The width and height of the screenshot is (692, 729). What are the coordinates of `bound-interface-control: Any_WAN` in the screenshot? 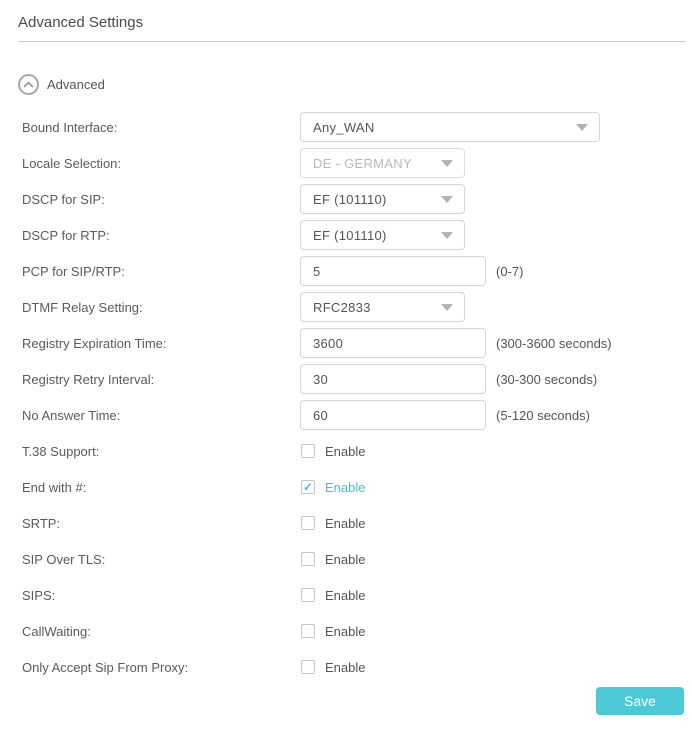 It's located at (450, 127).